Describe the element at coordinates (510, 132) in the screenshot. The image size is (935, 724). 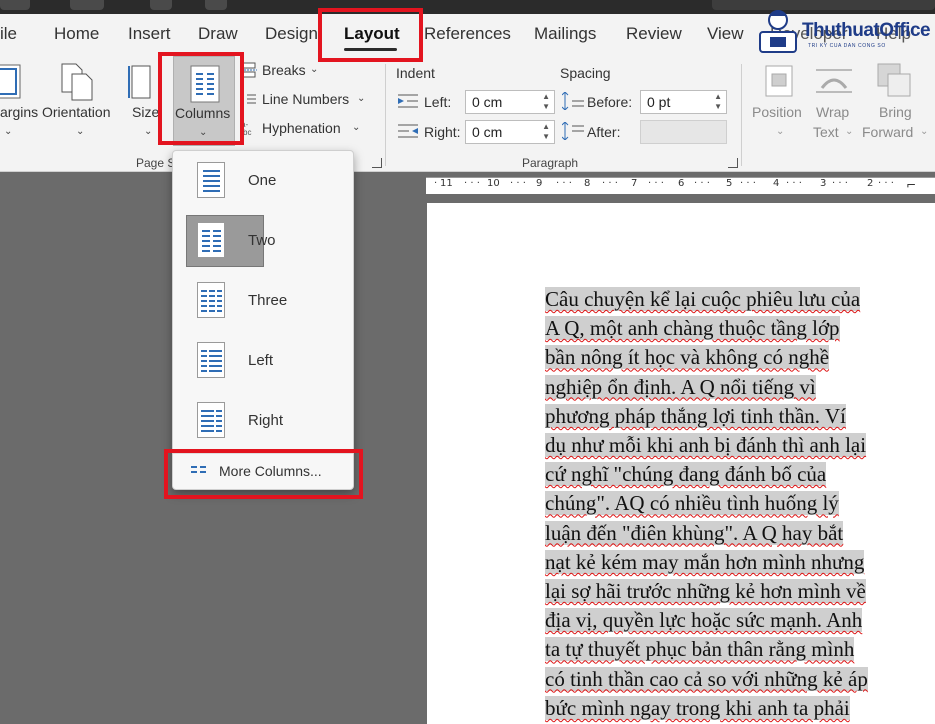
I see `indent-right-input: 0 cm ▲ ▼` at that location.